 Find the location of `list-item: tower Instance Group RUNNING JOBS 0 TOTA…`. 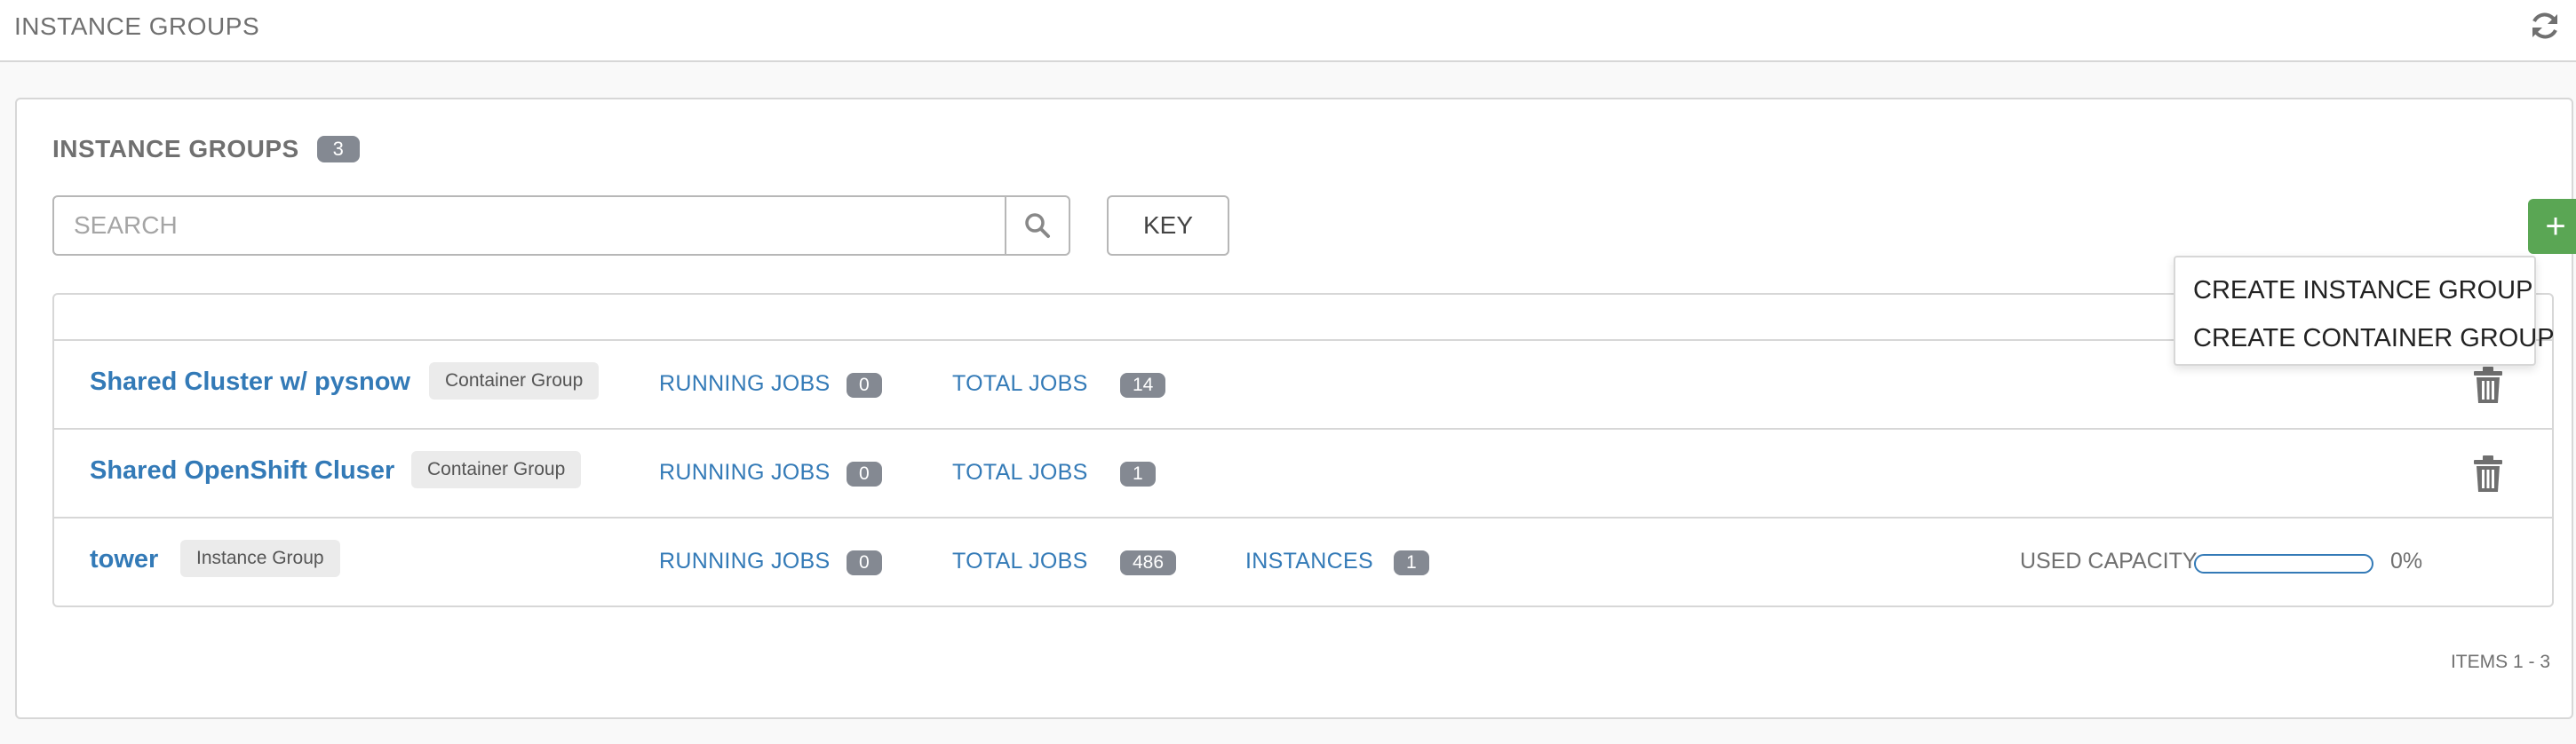

list-item: tower Instance Group RUNNING JOBS 0 TOTA… is located at coordinates (1303, 561).